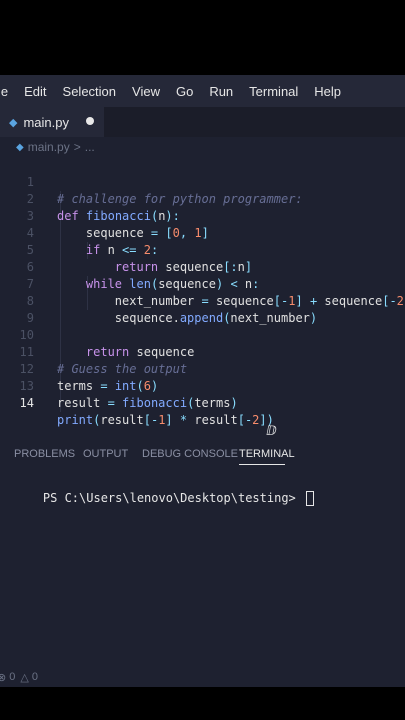 The width and height of the screenshot is (405, 720). Describe the element at coordinates (202, 198) in the screenshot. I see `code-line: 2 def fibonacci(n):` at that location.